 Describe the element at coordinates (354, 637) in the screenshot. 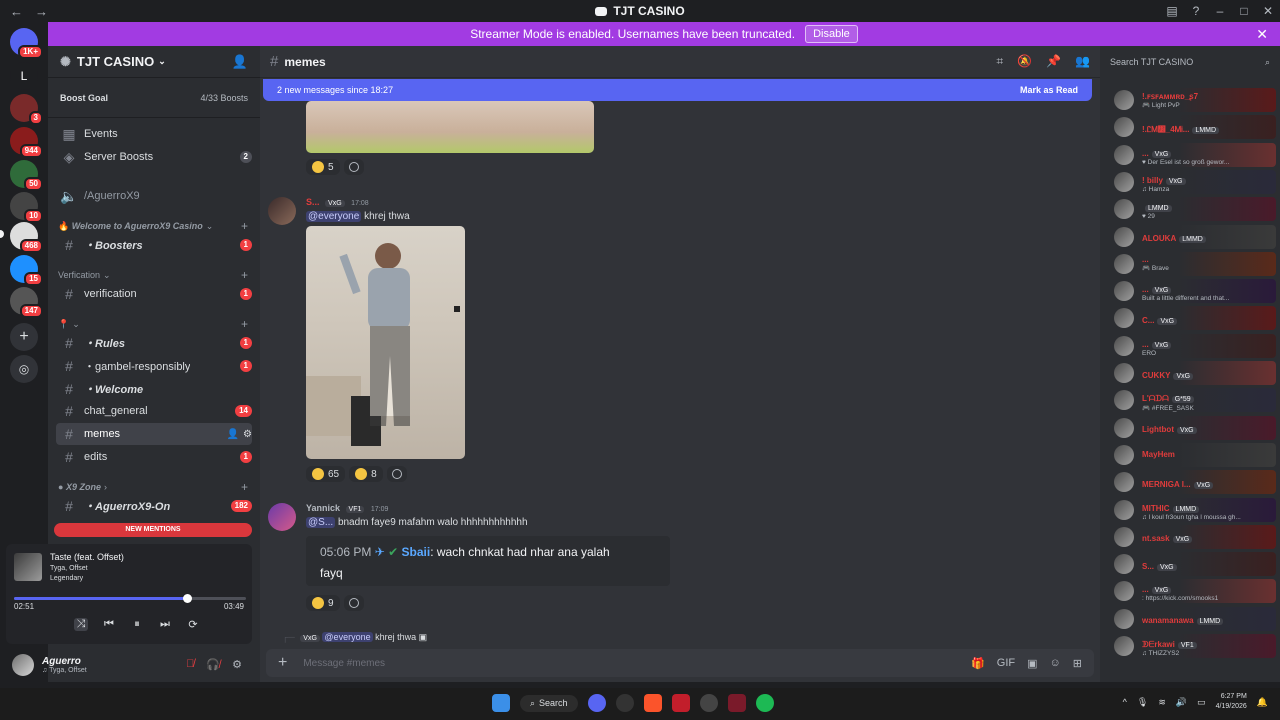

I see `reply-preview: ┌─ VxG @everyone khrej thwa ▣` at that location.